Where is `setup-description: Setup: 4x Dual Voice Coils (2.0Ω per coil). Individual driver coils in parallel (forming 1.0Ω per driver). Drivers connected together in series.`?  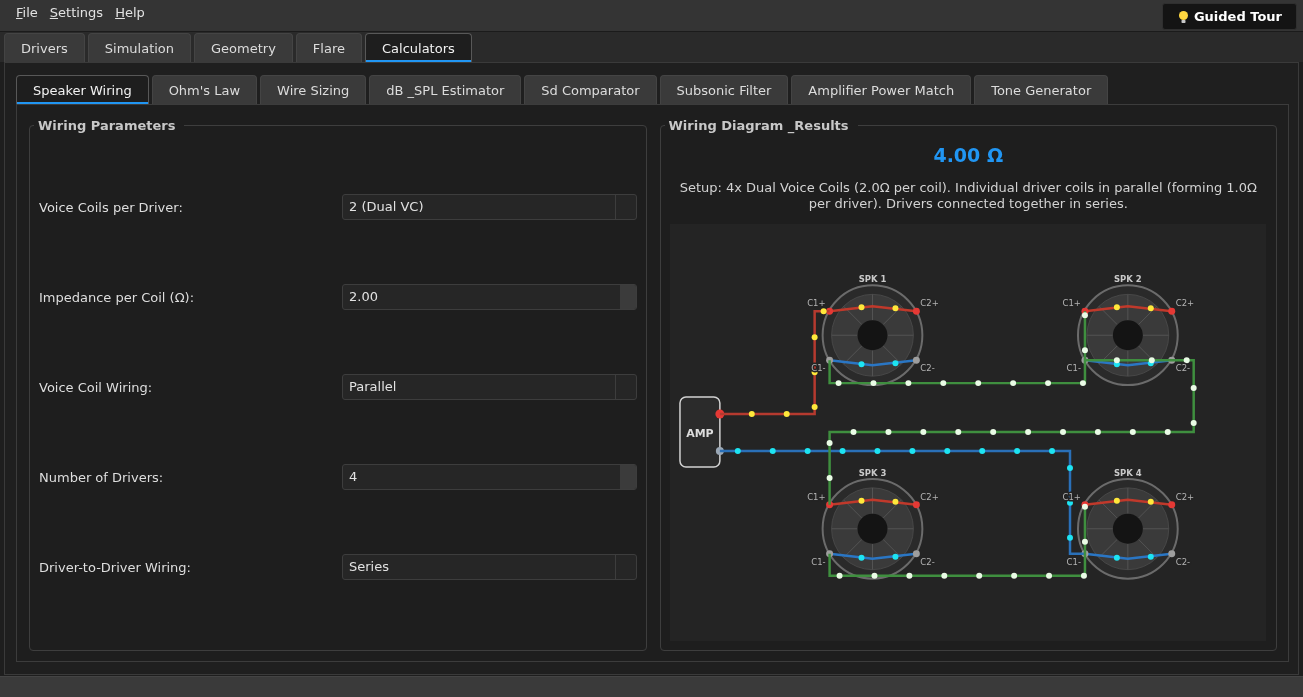 setup-description: Setup: 4x Dual Voice Coils (2.0Ω per coil). Individual driver coils in parallel (forming 1.0Ω per driver). Drivers connected together in series. is located at coordinates (968, 196).